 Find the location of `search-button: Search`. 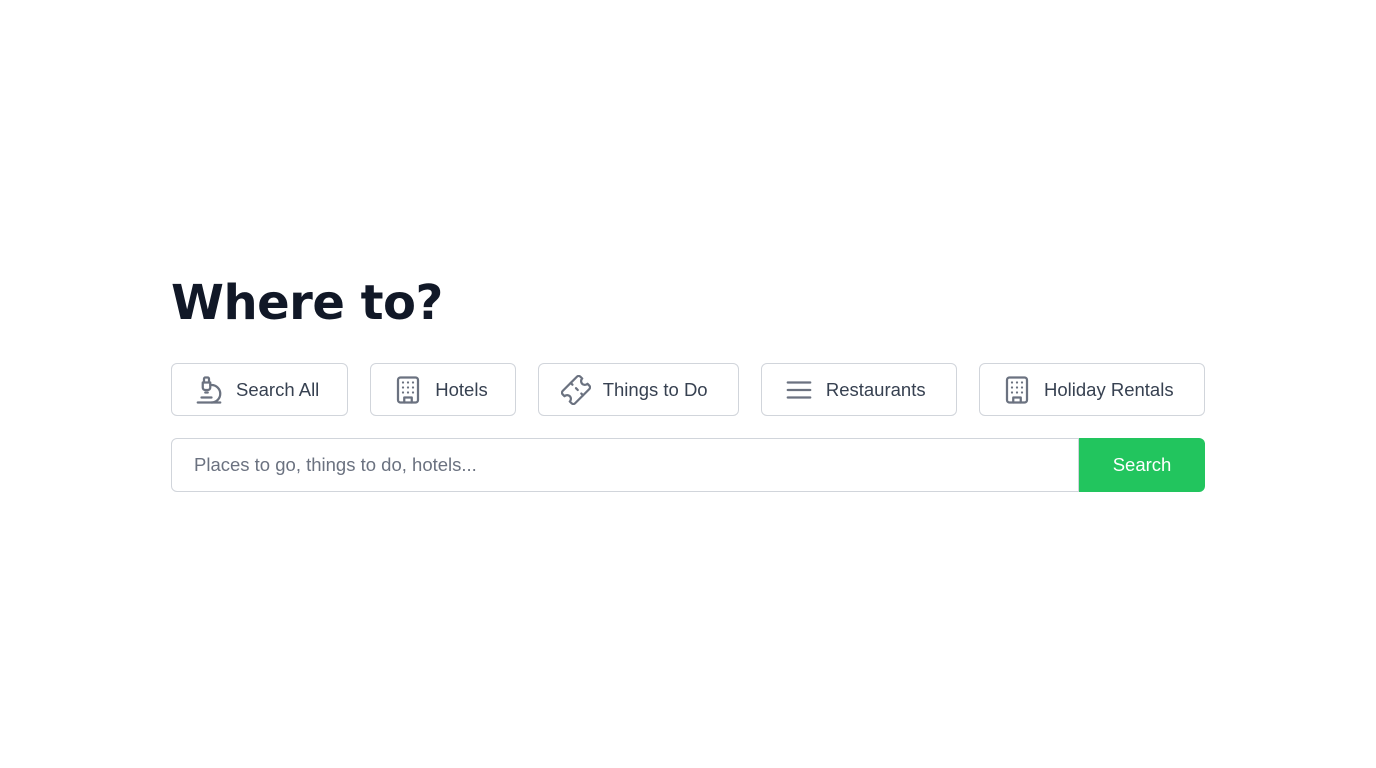

search-button: Search is located at coordinates (1142, 465).